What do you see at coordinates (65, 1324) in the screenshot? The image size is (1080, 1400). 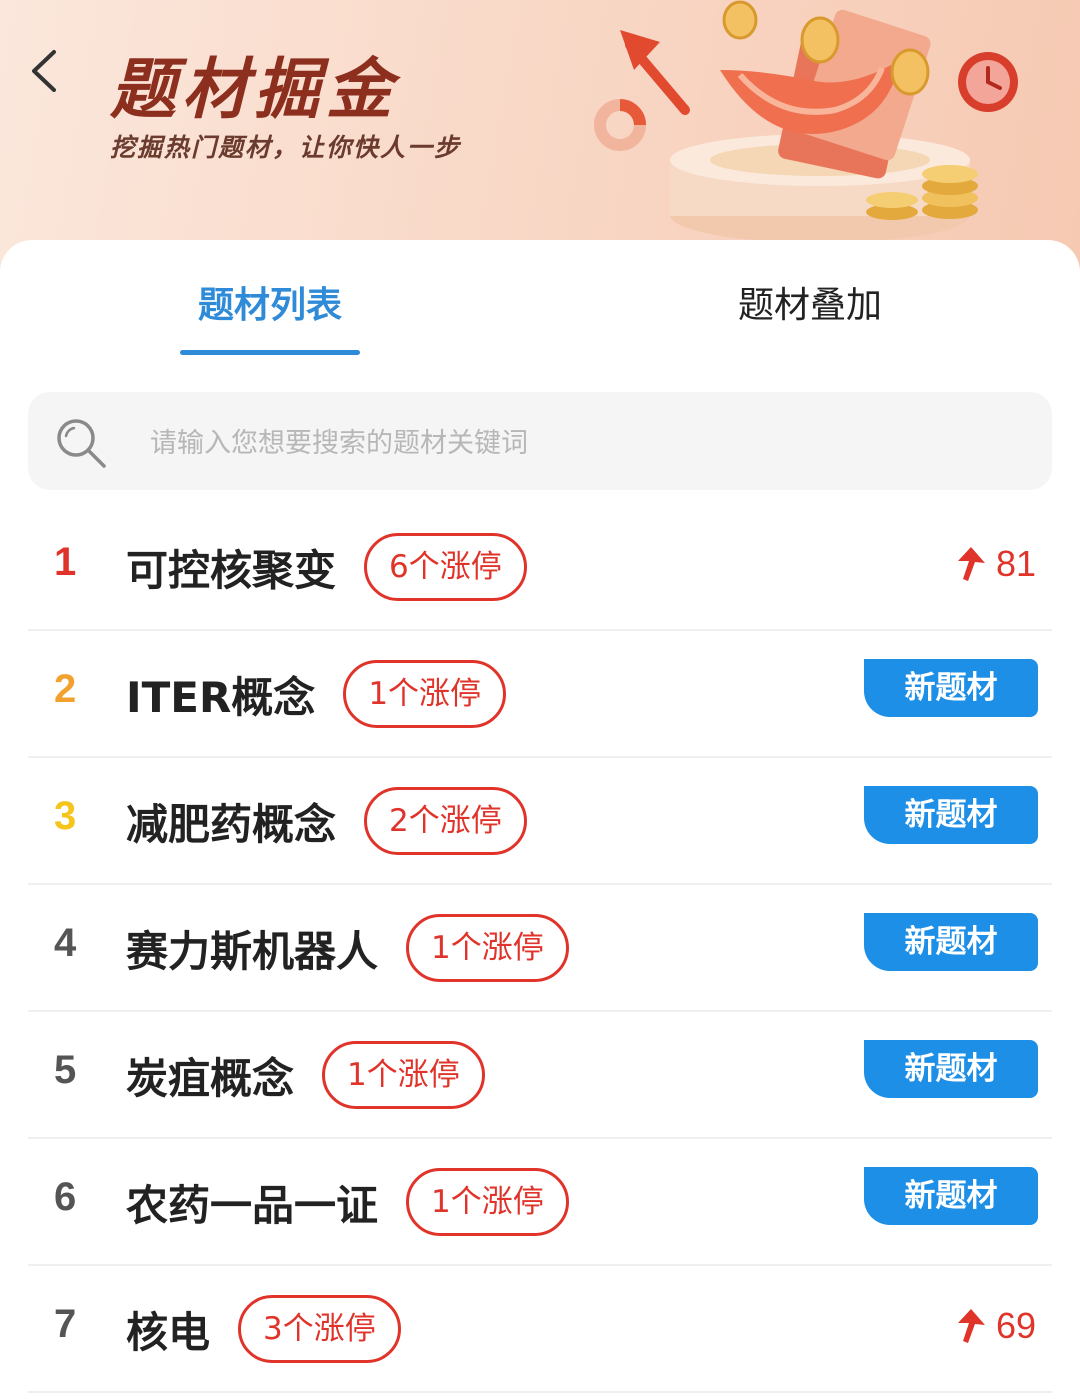 I see `theme-rank: 7` at bounding box center [65, 1324].